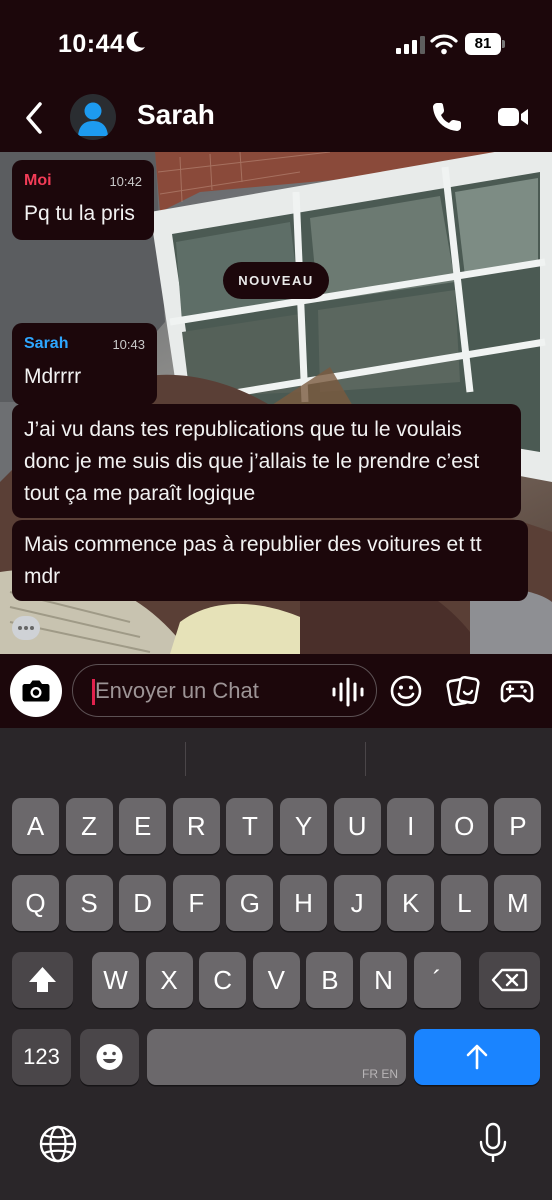  I want to click on key-q: Q, so click(35, 903).